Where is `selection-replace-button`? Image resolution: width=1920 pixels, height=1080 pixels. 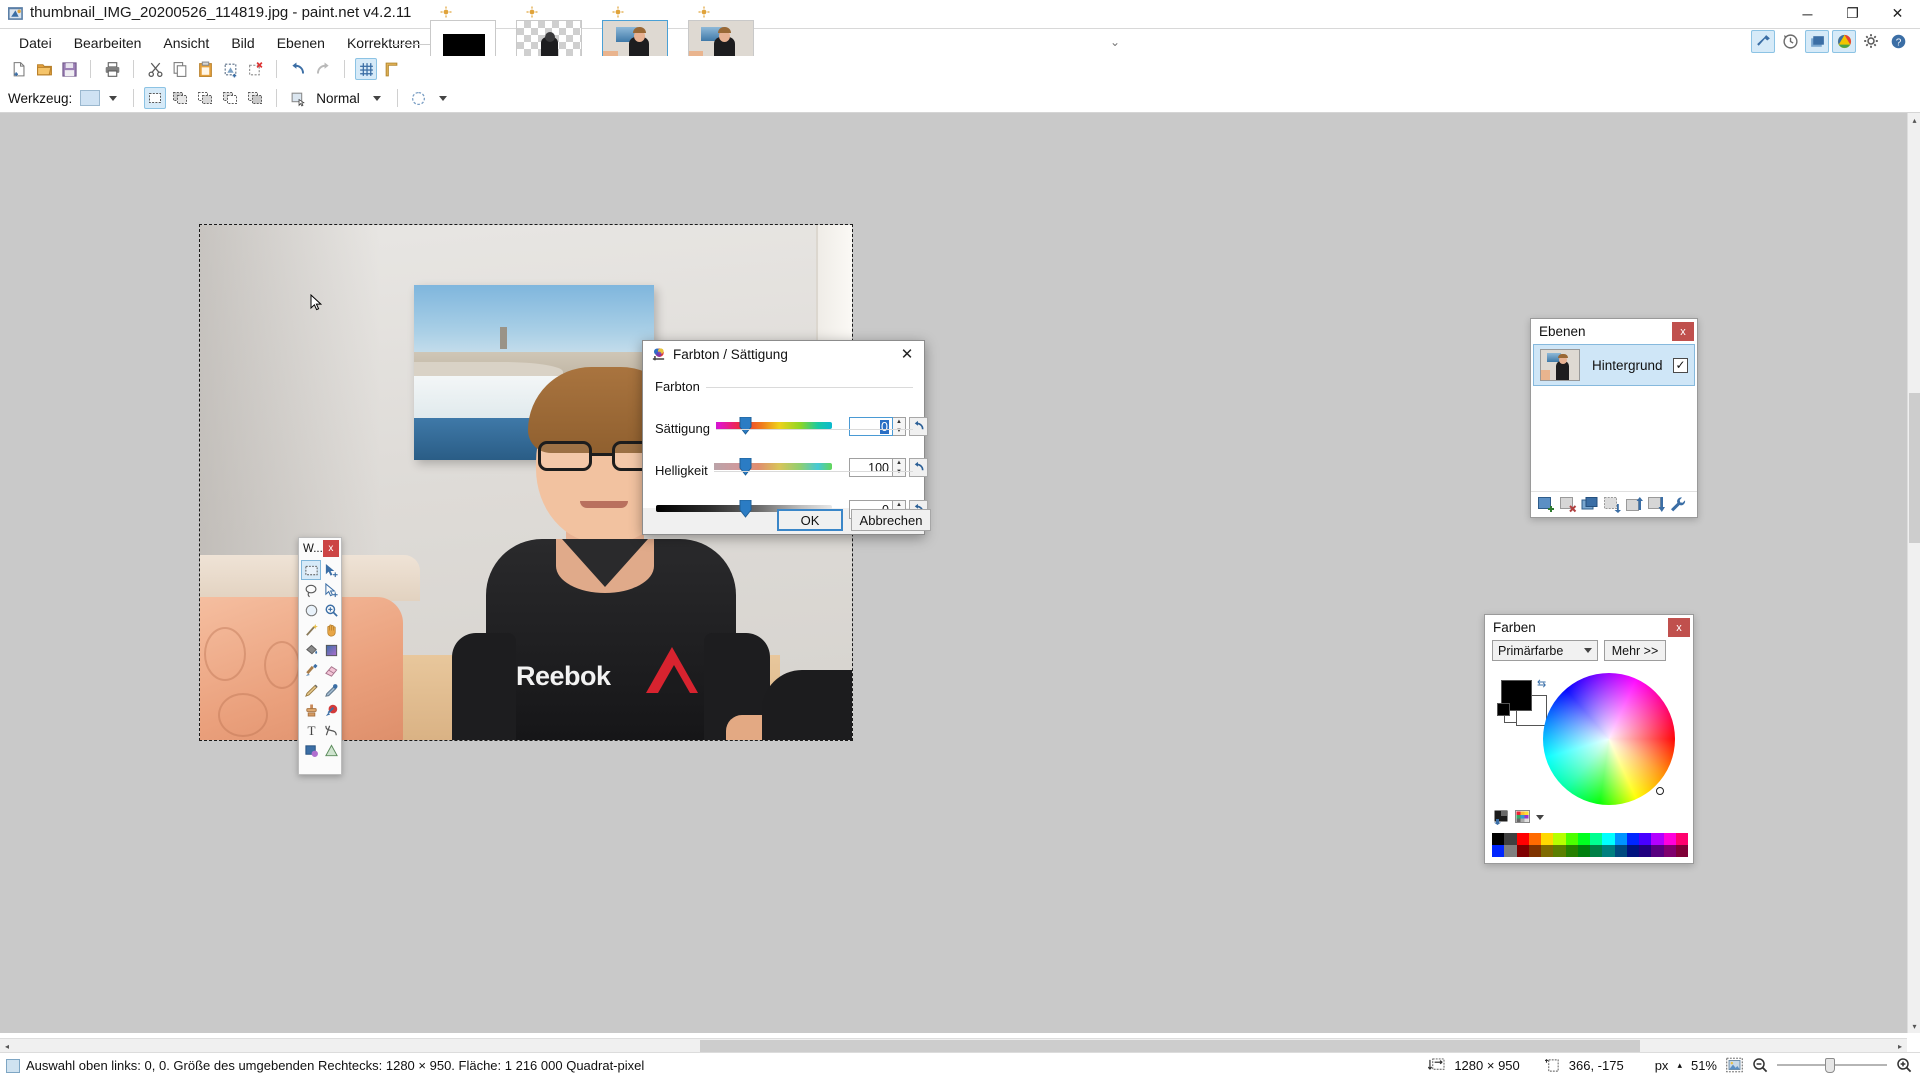 selection-replace-button is located at coordinates (155, 98).